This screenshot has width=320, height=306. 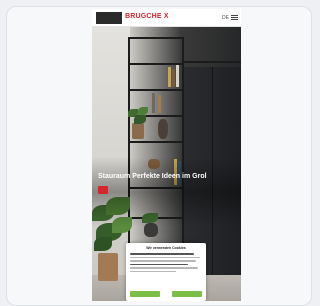 I want to click on cookie-accept-button, so click(x=187, y=294).